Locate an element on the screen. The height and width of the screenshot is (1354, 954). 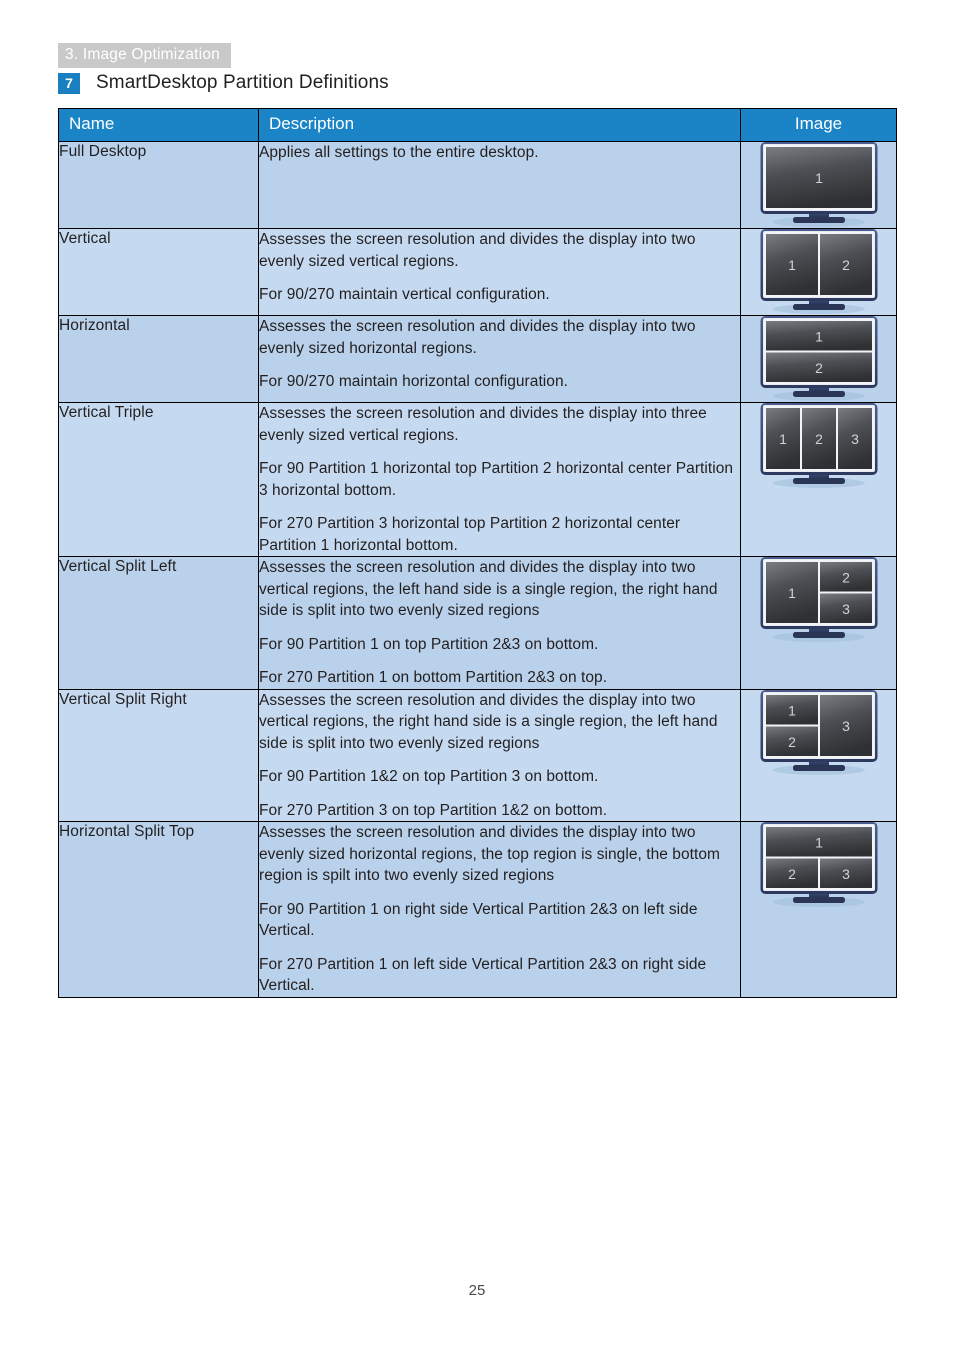
column-header-name: Name is located at coordinates (158, 125).